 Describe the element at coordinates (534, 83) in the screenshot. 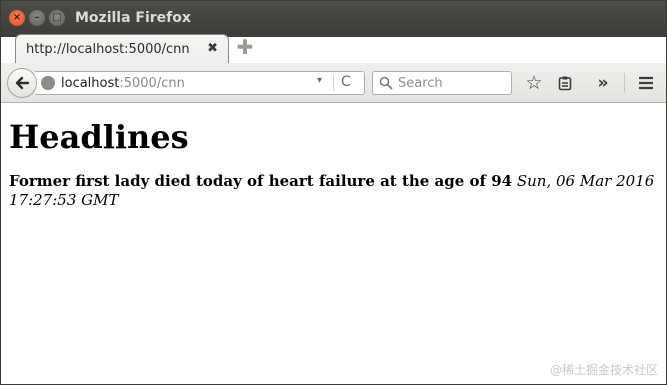

I see `bookmark-star-icon: ☆` at that location.